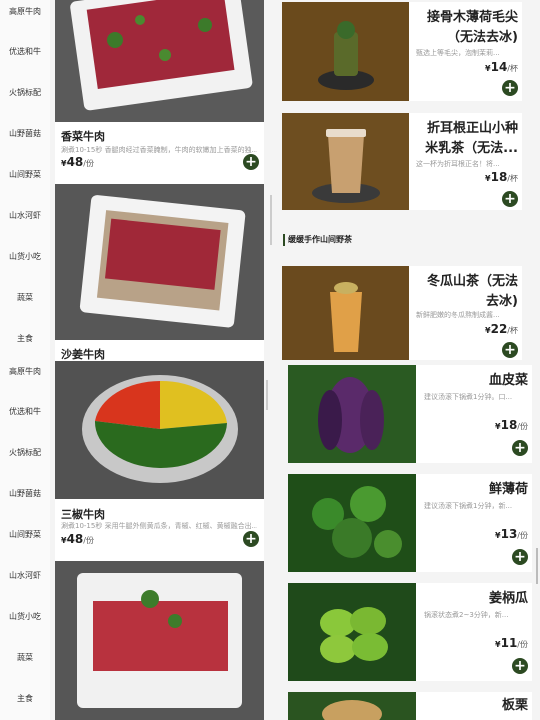  What do you see at coordinates (501, 329) in the screenshot?
I see `product-price: ¥22/杯` at bounding box center [501, 329].